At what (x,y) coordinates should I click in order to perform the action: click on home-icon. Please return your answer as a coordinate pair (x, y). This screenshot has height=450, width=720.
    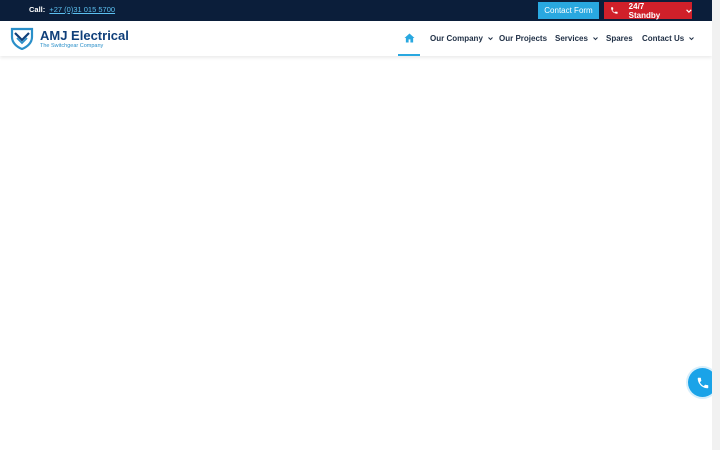
    Looking at the image, I should click on (409, 37).